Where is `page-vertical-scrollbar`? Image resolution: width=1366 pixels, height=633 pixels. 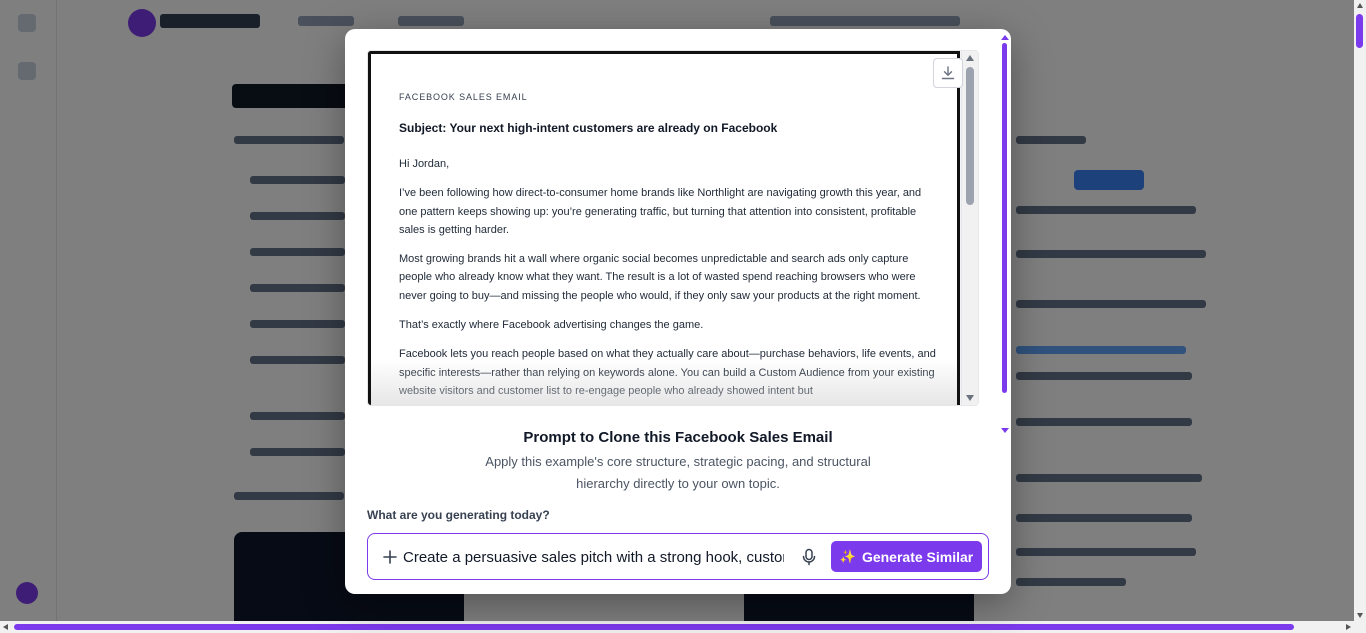
page-vertical-scrollbar is located at coordinates (1360, 310).